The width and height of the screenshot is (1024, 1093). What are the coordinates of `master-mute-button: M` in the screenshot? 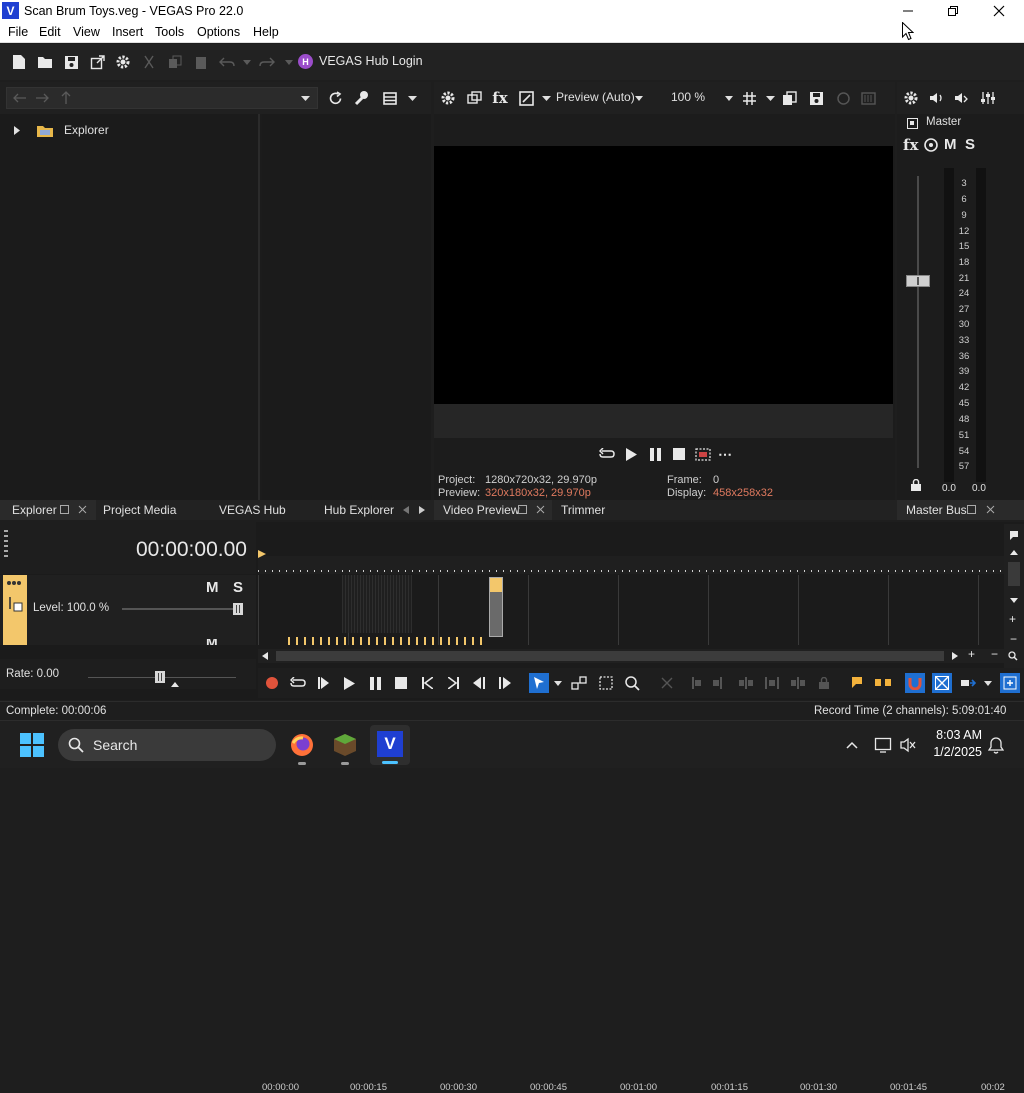 It's located at (950, 144).